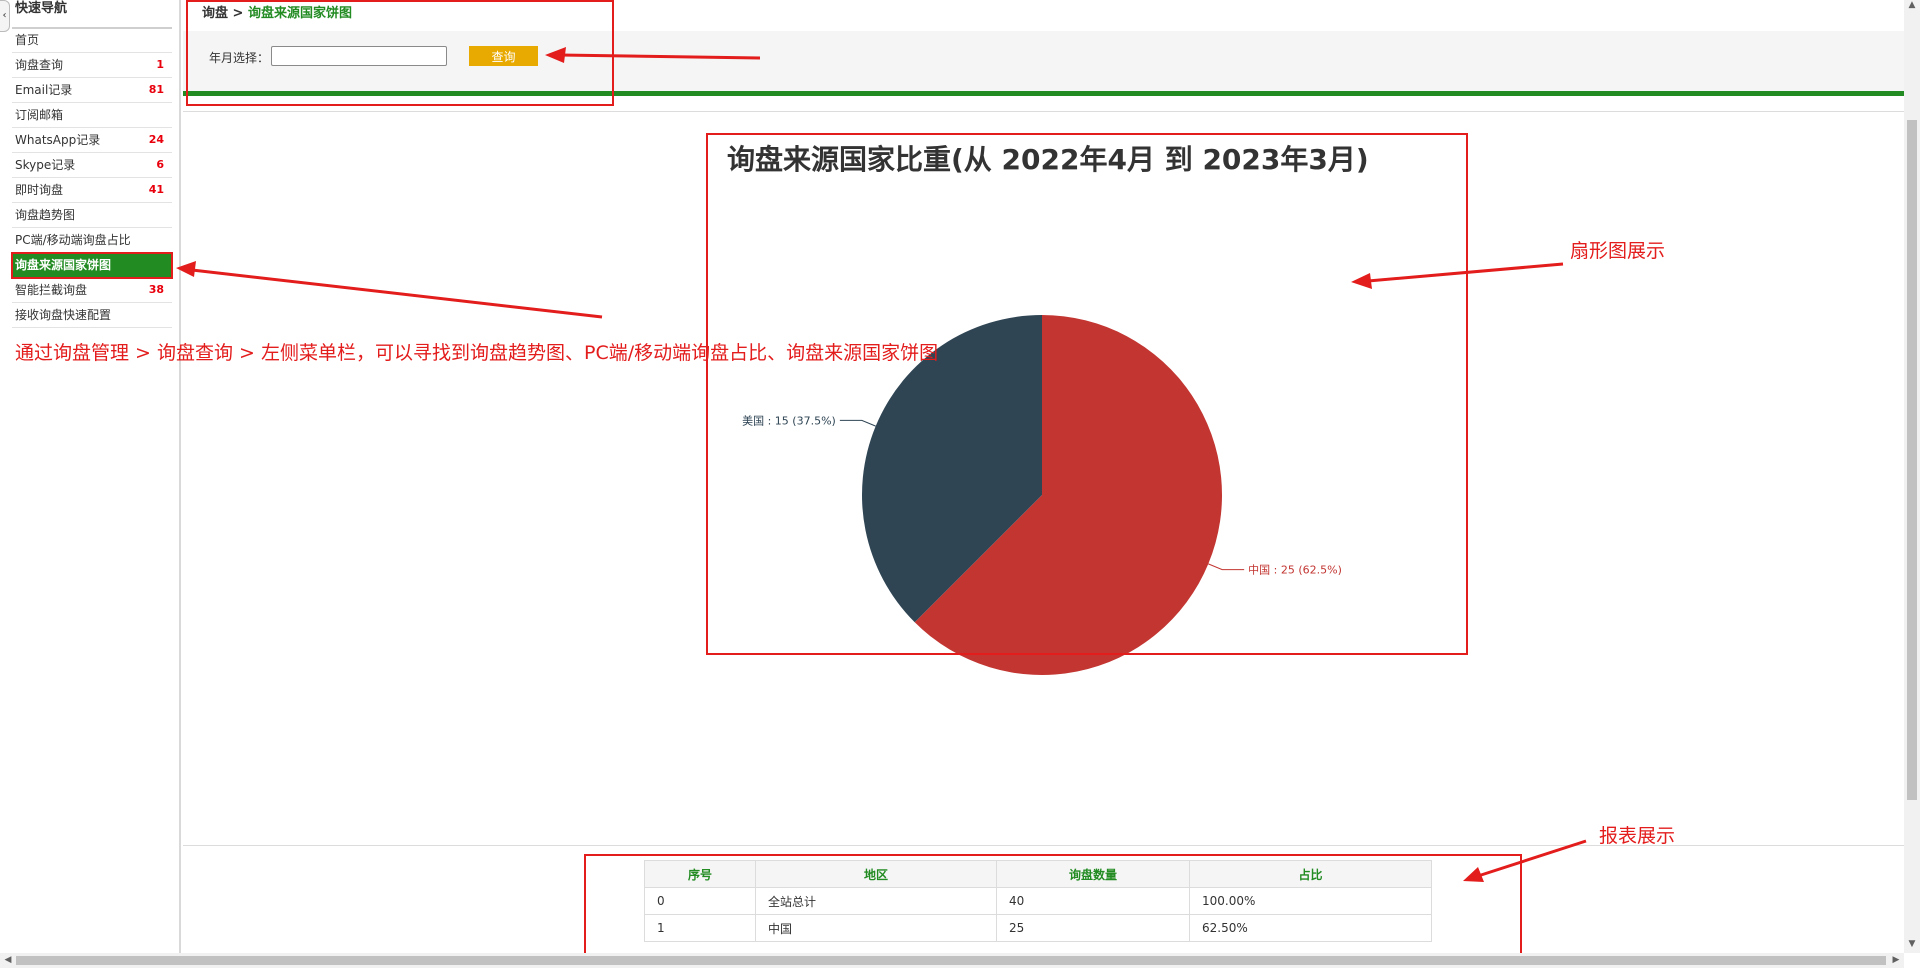  What do you see at coordinates (1053, 905) in the screenshot?
I see `annotation-box-table` at bounding box center [1053, 905].